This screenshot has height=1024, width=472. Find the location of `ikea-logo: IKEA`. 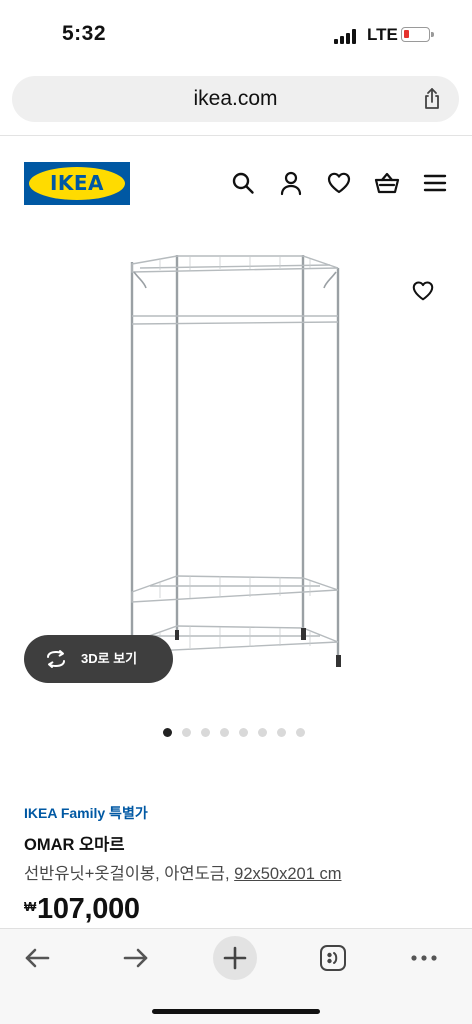

ikea-logo: IKEA is located at coordinates (77, 183).